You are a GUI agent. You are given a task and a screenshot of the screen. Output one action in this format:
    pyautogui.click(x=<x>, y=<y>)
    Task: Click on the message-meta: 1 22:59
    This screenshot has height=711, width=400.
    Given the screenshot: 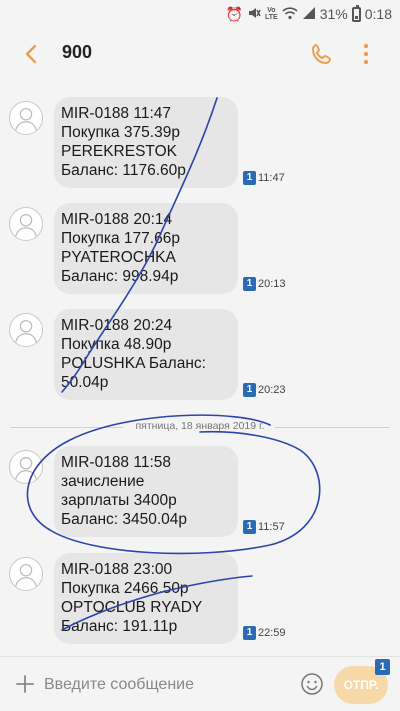 What is the action you would take?
    pyautogui.click(x=264, y=633)
    